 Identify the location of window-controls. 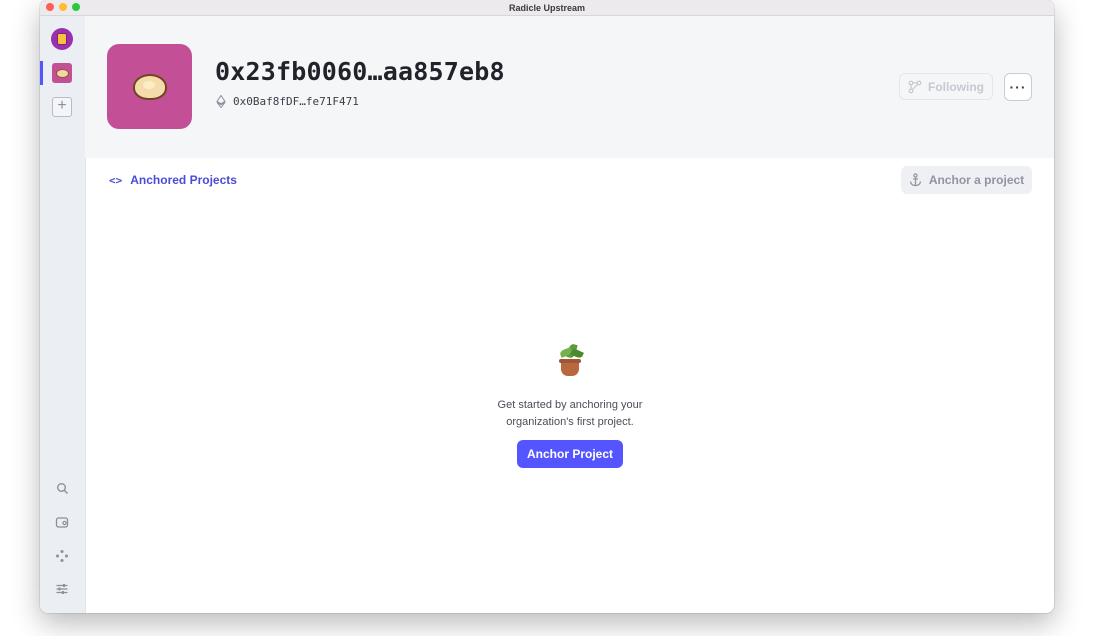
(63, 7).